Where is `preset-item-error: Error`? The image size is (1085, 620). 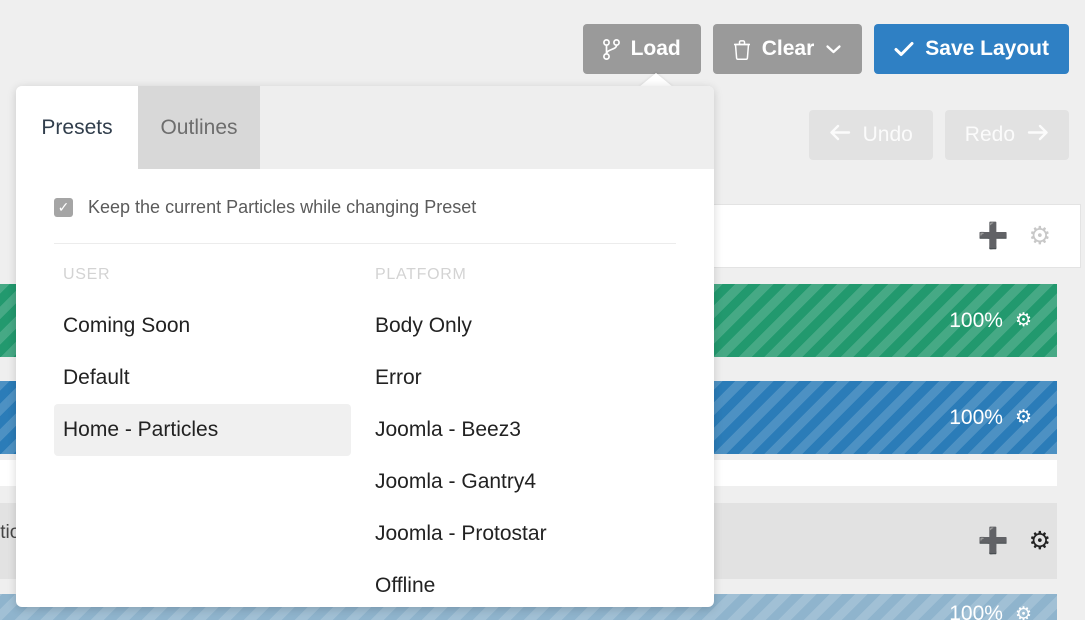
preset-item-error: Error is located at coordinates (528, 378).